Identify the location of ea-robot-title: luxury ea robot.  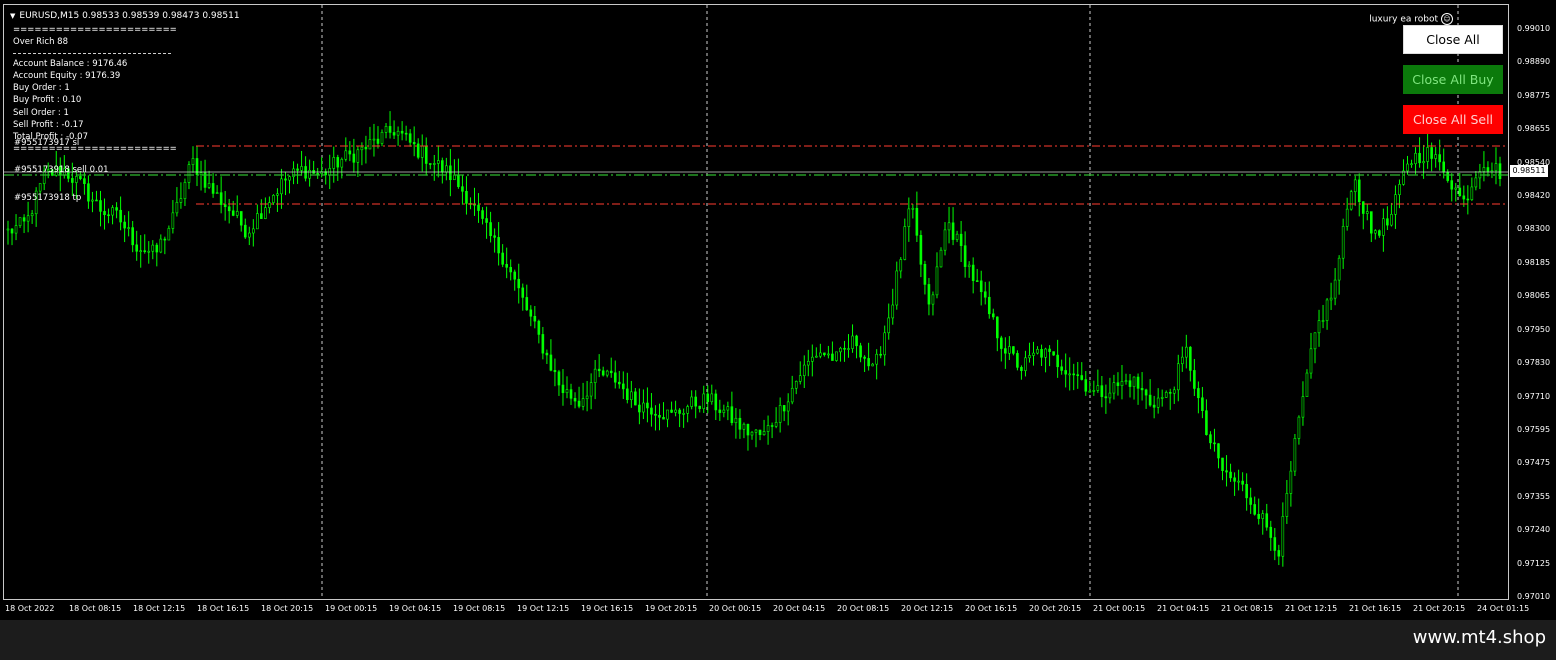
(1403, 19).